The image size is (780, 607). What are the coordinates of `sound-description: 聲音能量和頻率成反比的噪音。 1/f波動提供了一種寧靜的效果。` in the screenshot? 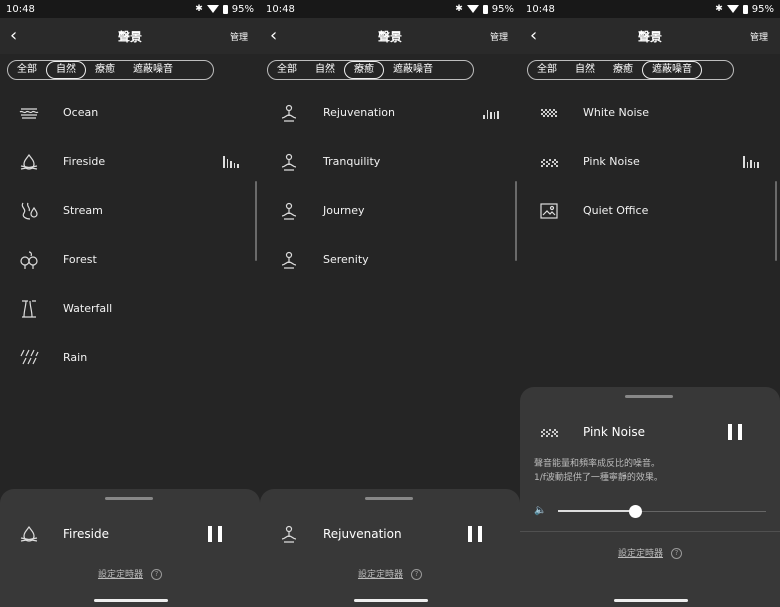 It's located at (598, 471).